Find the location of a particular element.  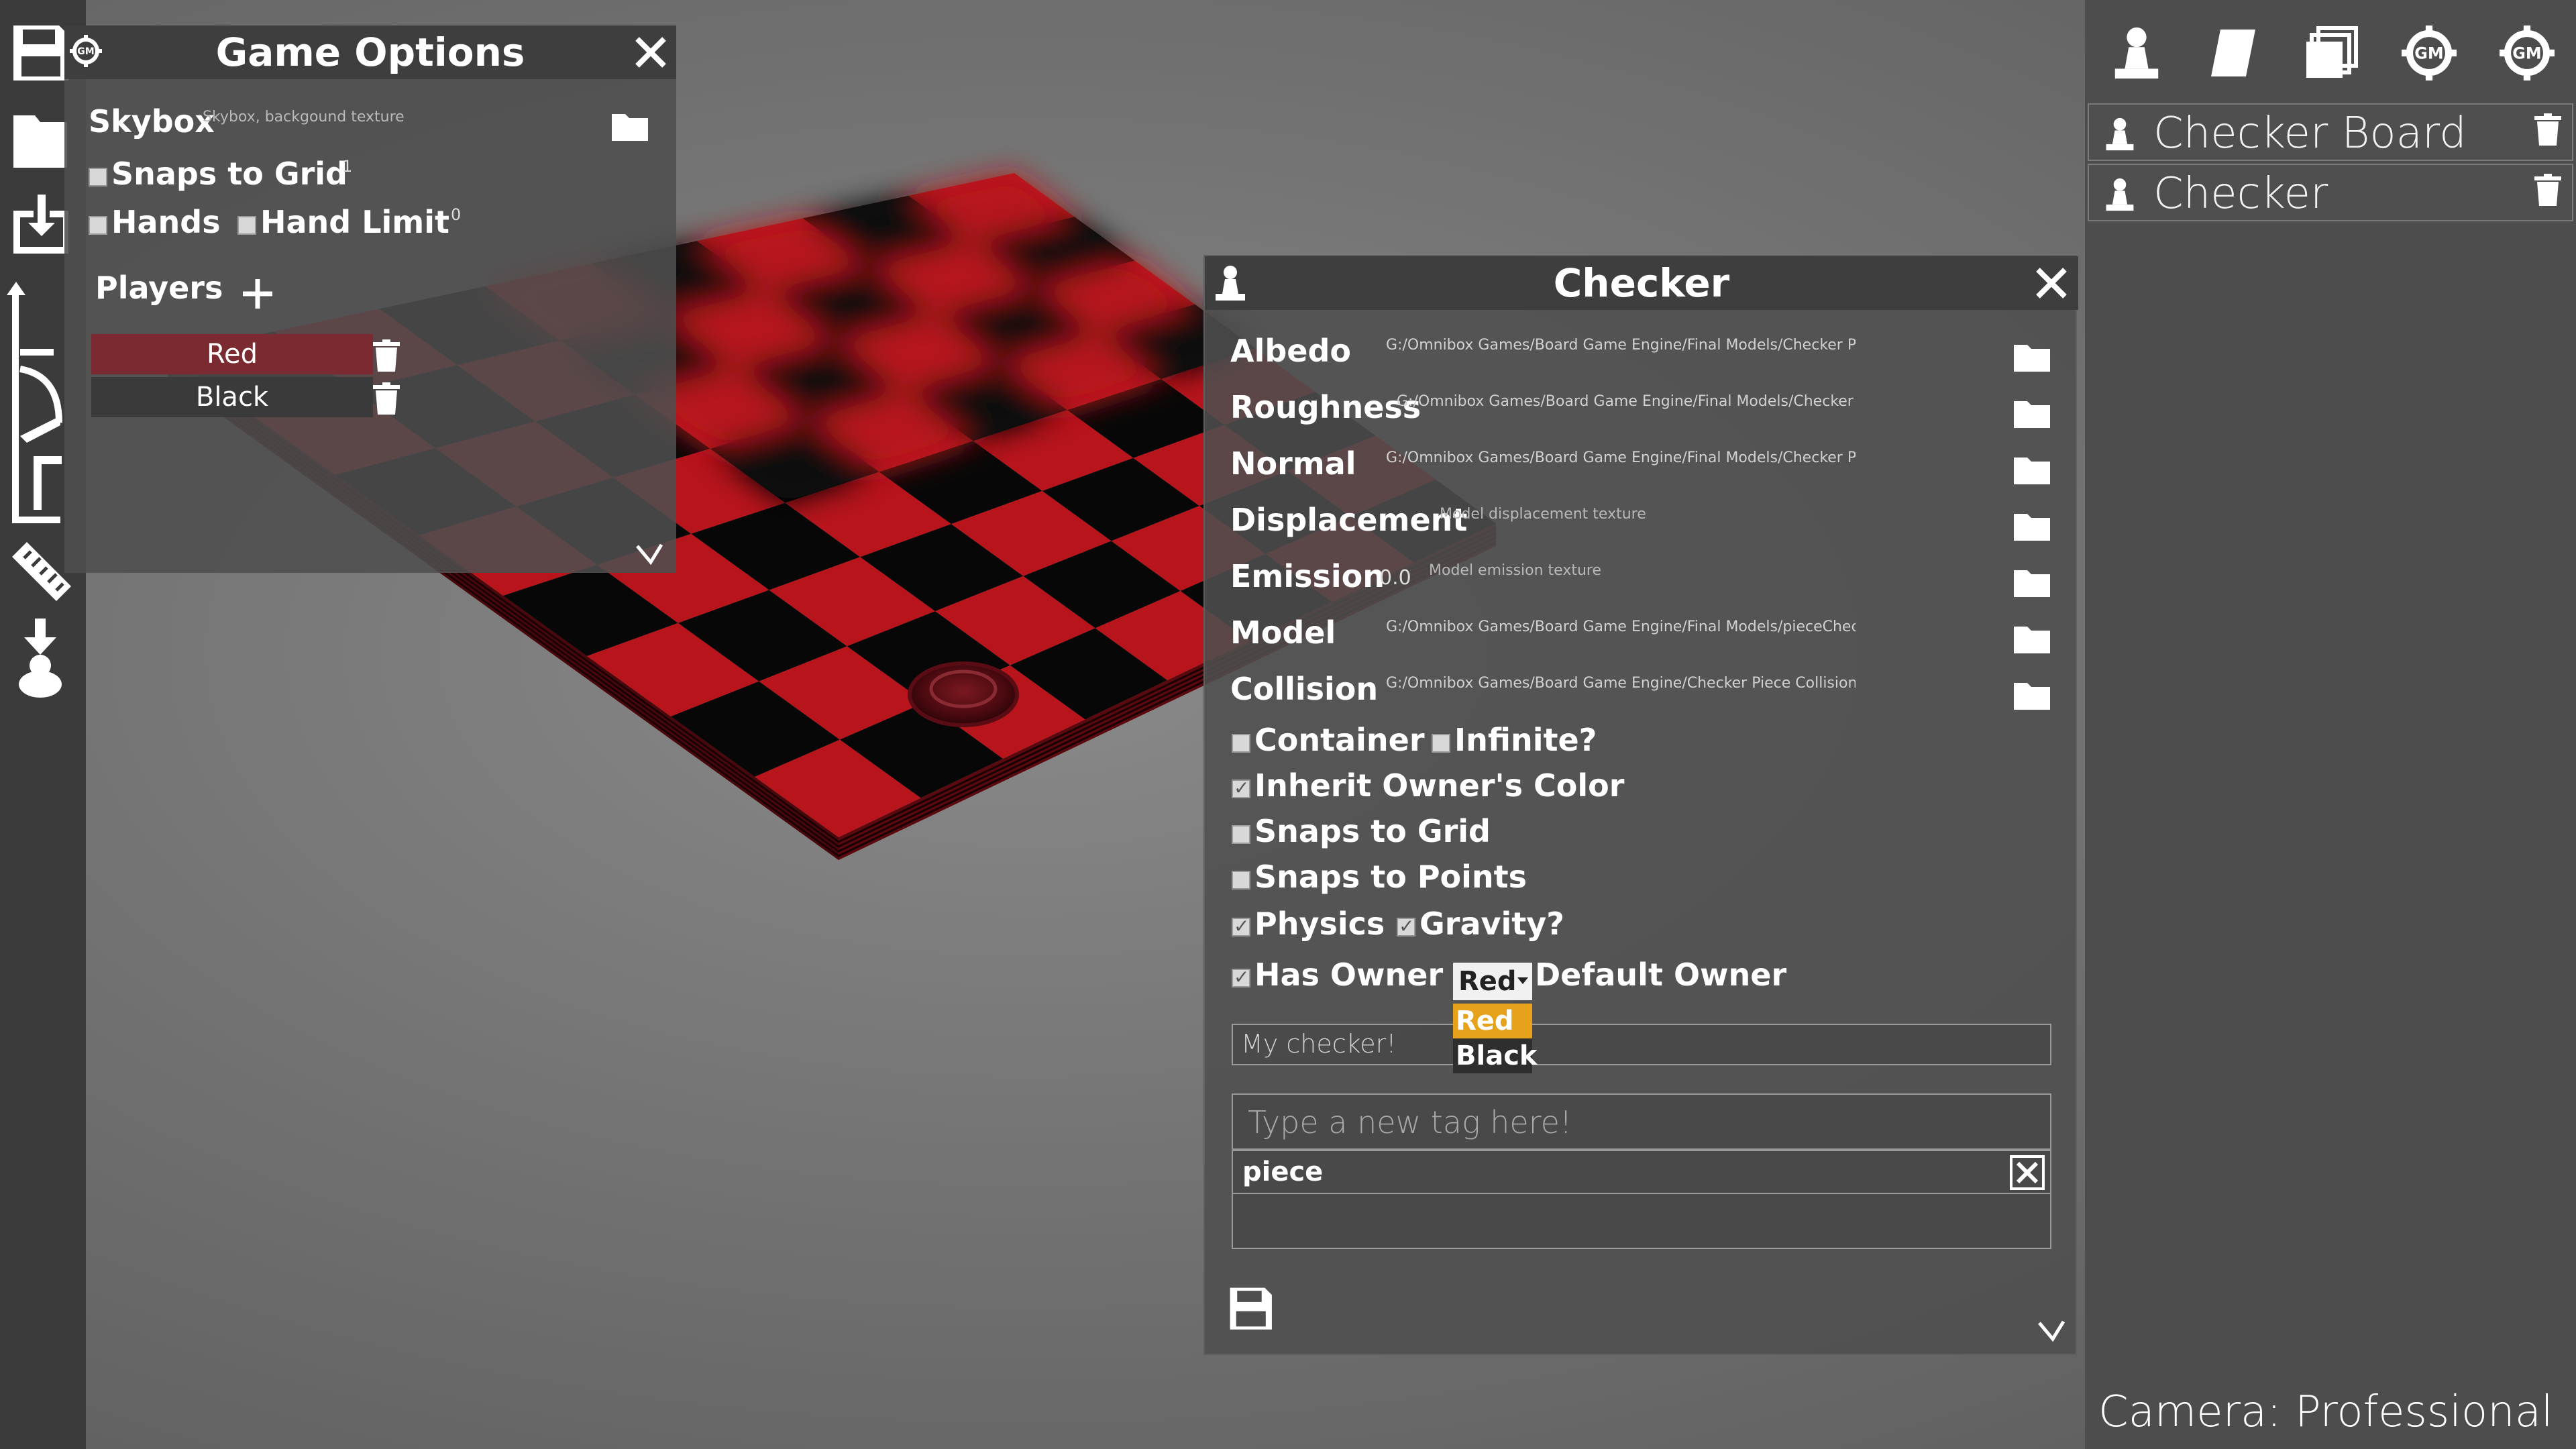

skybox-placeholder: Skybox, backgound texture is located at coordinates (304, 117).